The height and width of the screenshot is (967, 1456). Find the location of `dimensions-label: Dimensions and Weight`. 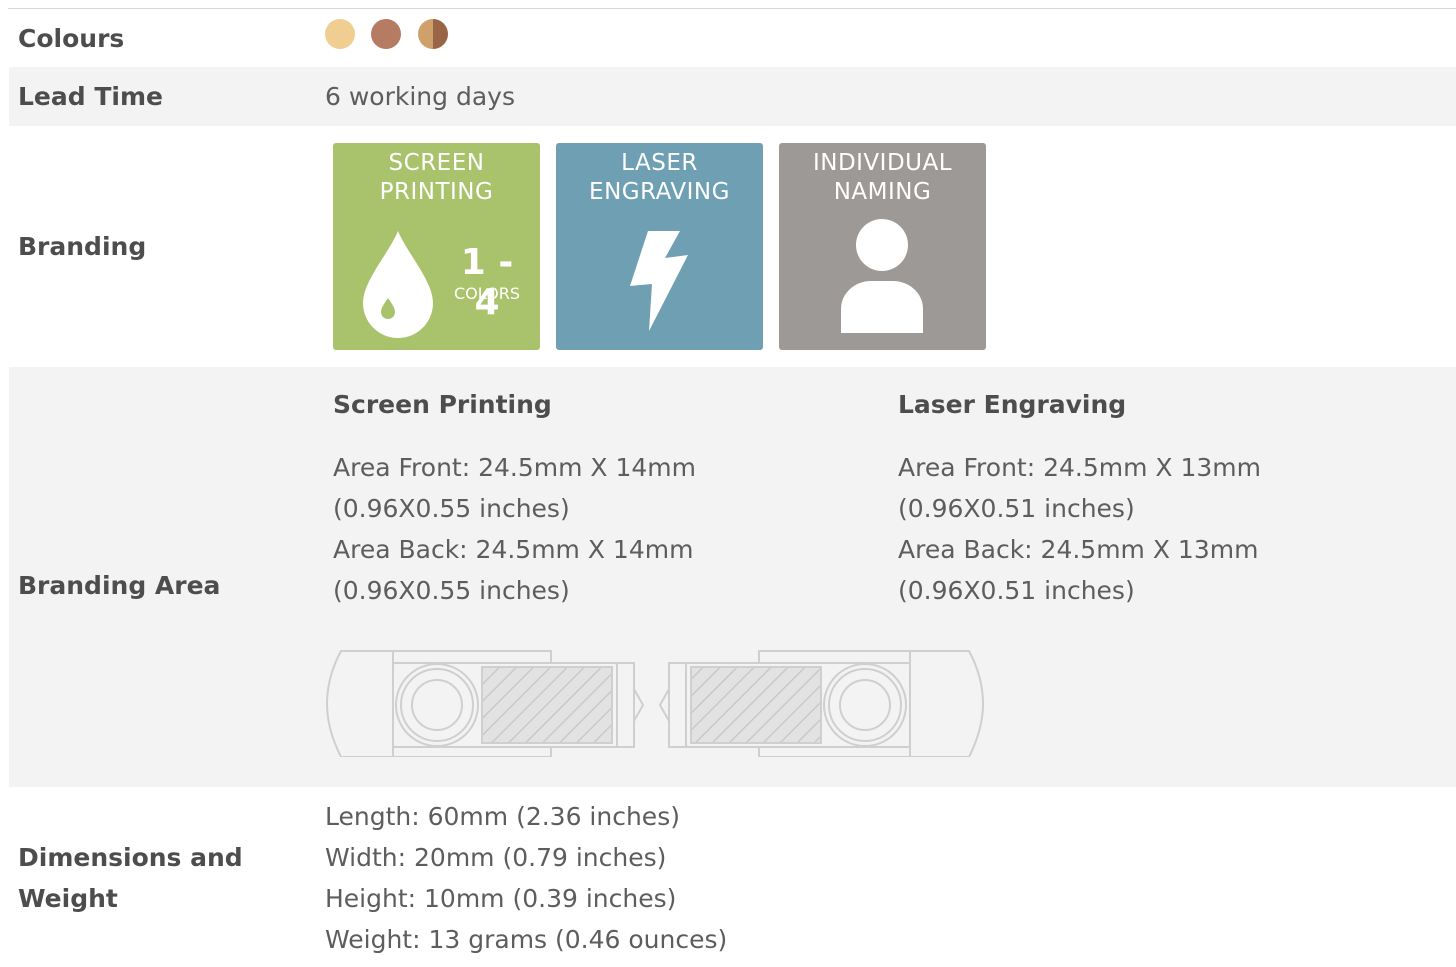

dimensions-label: Dimensions and Weight is located at coordinates (130, 878).